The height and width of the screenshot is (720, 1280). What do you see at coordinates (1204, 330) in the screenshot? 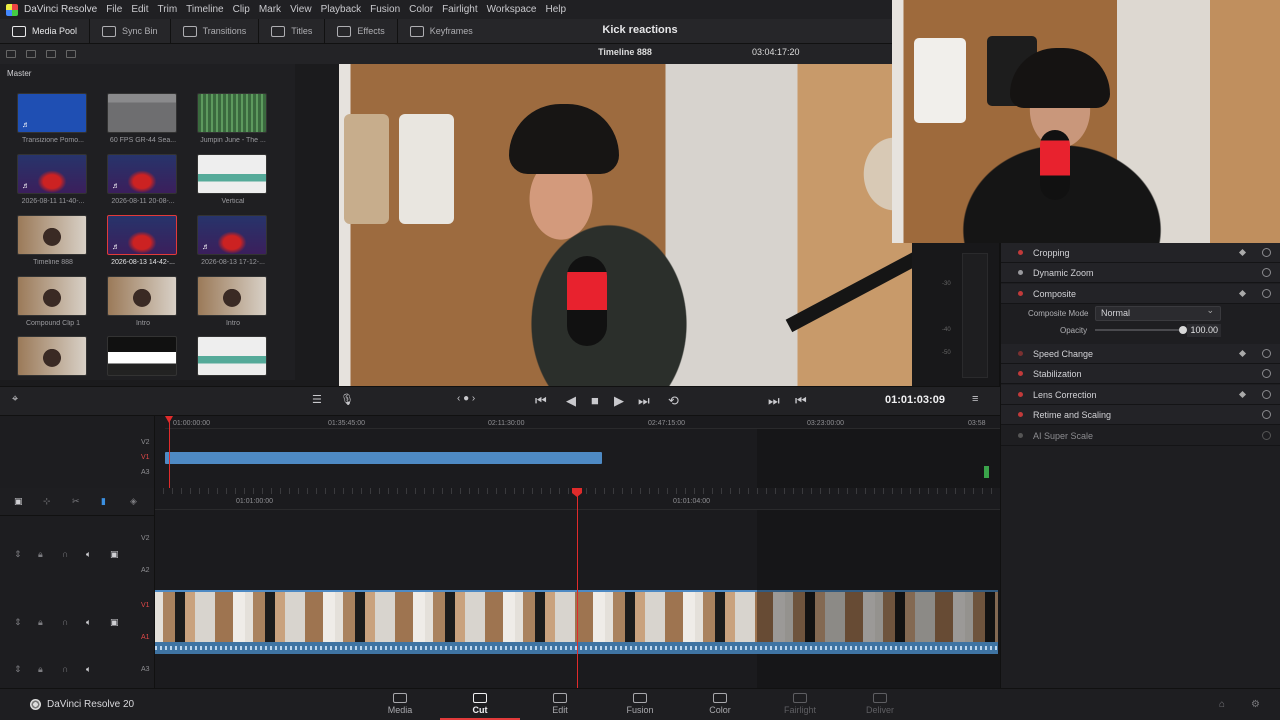
I see `opacity-value-field: 100.00` at bounding box center [1204, 330].